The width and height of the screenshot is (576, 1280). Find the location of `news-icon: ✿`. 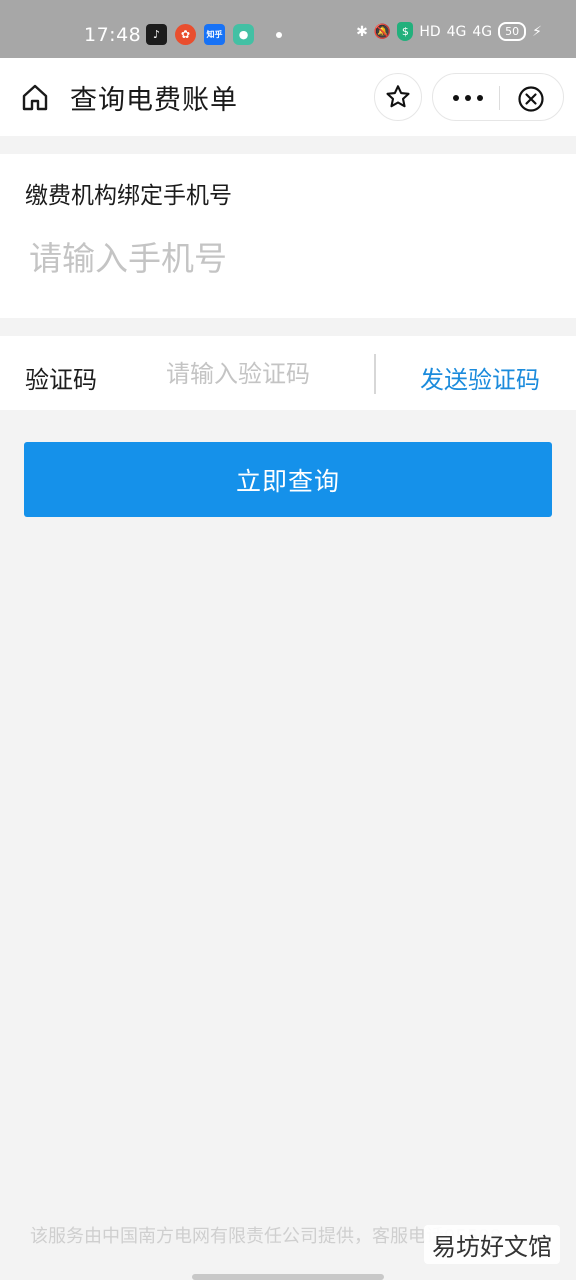

news-icon: ✿ is located at coordinates (185, 34).